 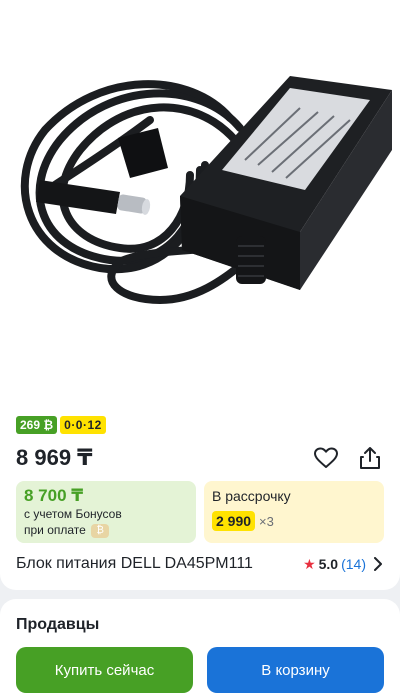 I want to click on add-to-cart-button: В корзину, so click(x=295, y=670).